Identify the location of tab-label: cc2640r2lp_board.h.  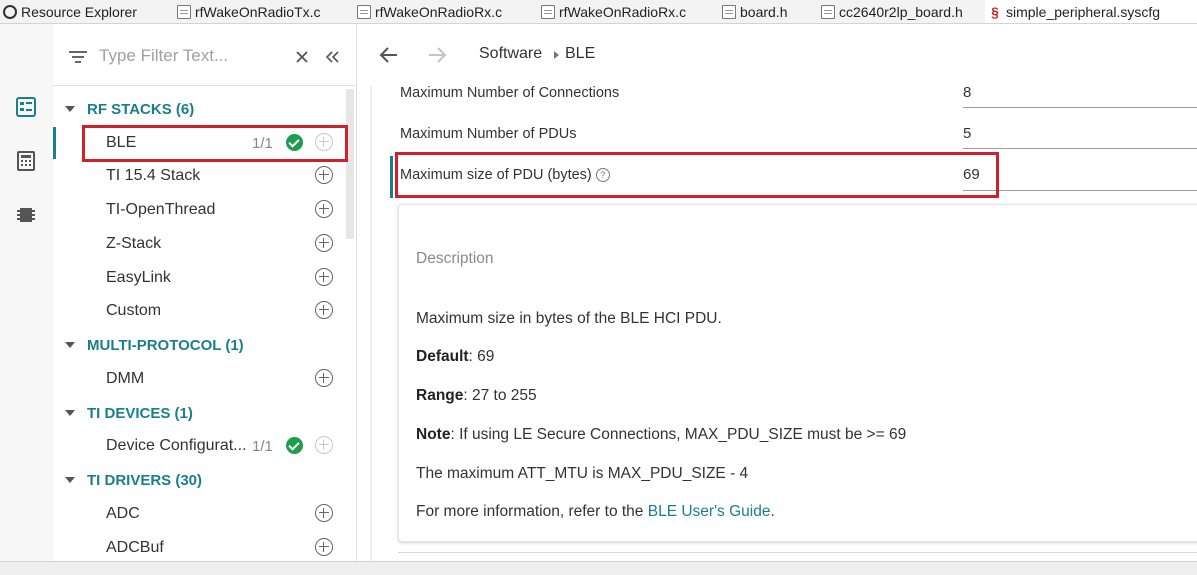
(901, 11).